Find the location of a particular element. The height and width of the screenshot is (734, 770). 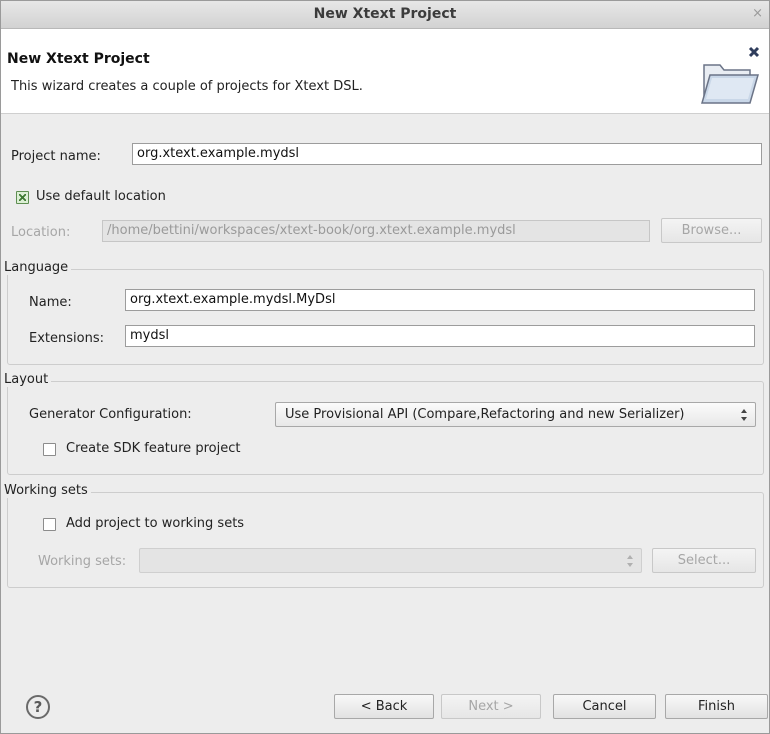

open-folder-icon is located at coordinates (730, 75).